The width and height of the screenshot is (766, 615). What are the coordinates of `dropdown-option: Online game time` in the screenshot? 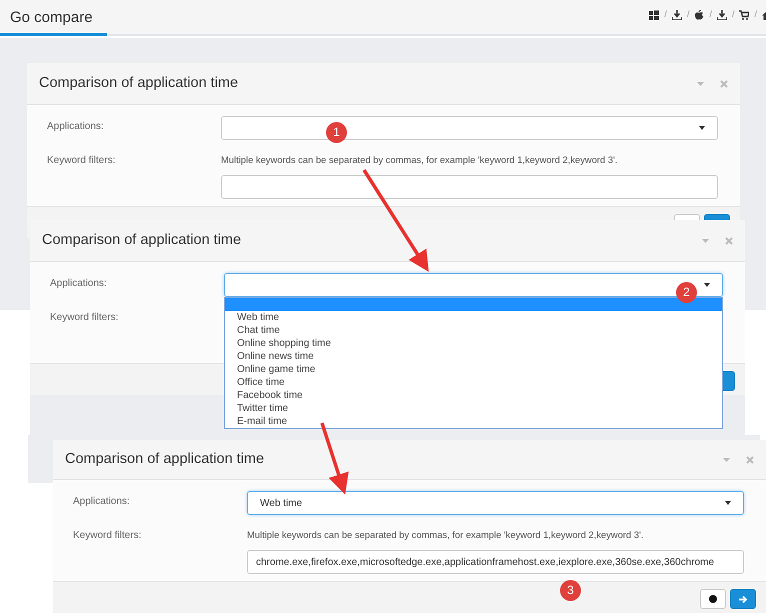 It's located at (473, 369).